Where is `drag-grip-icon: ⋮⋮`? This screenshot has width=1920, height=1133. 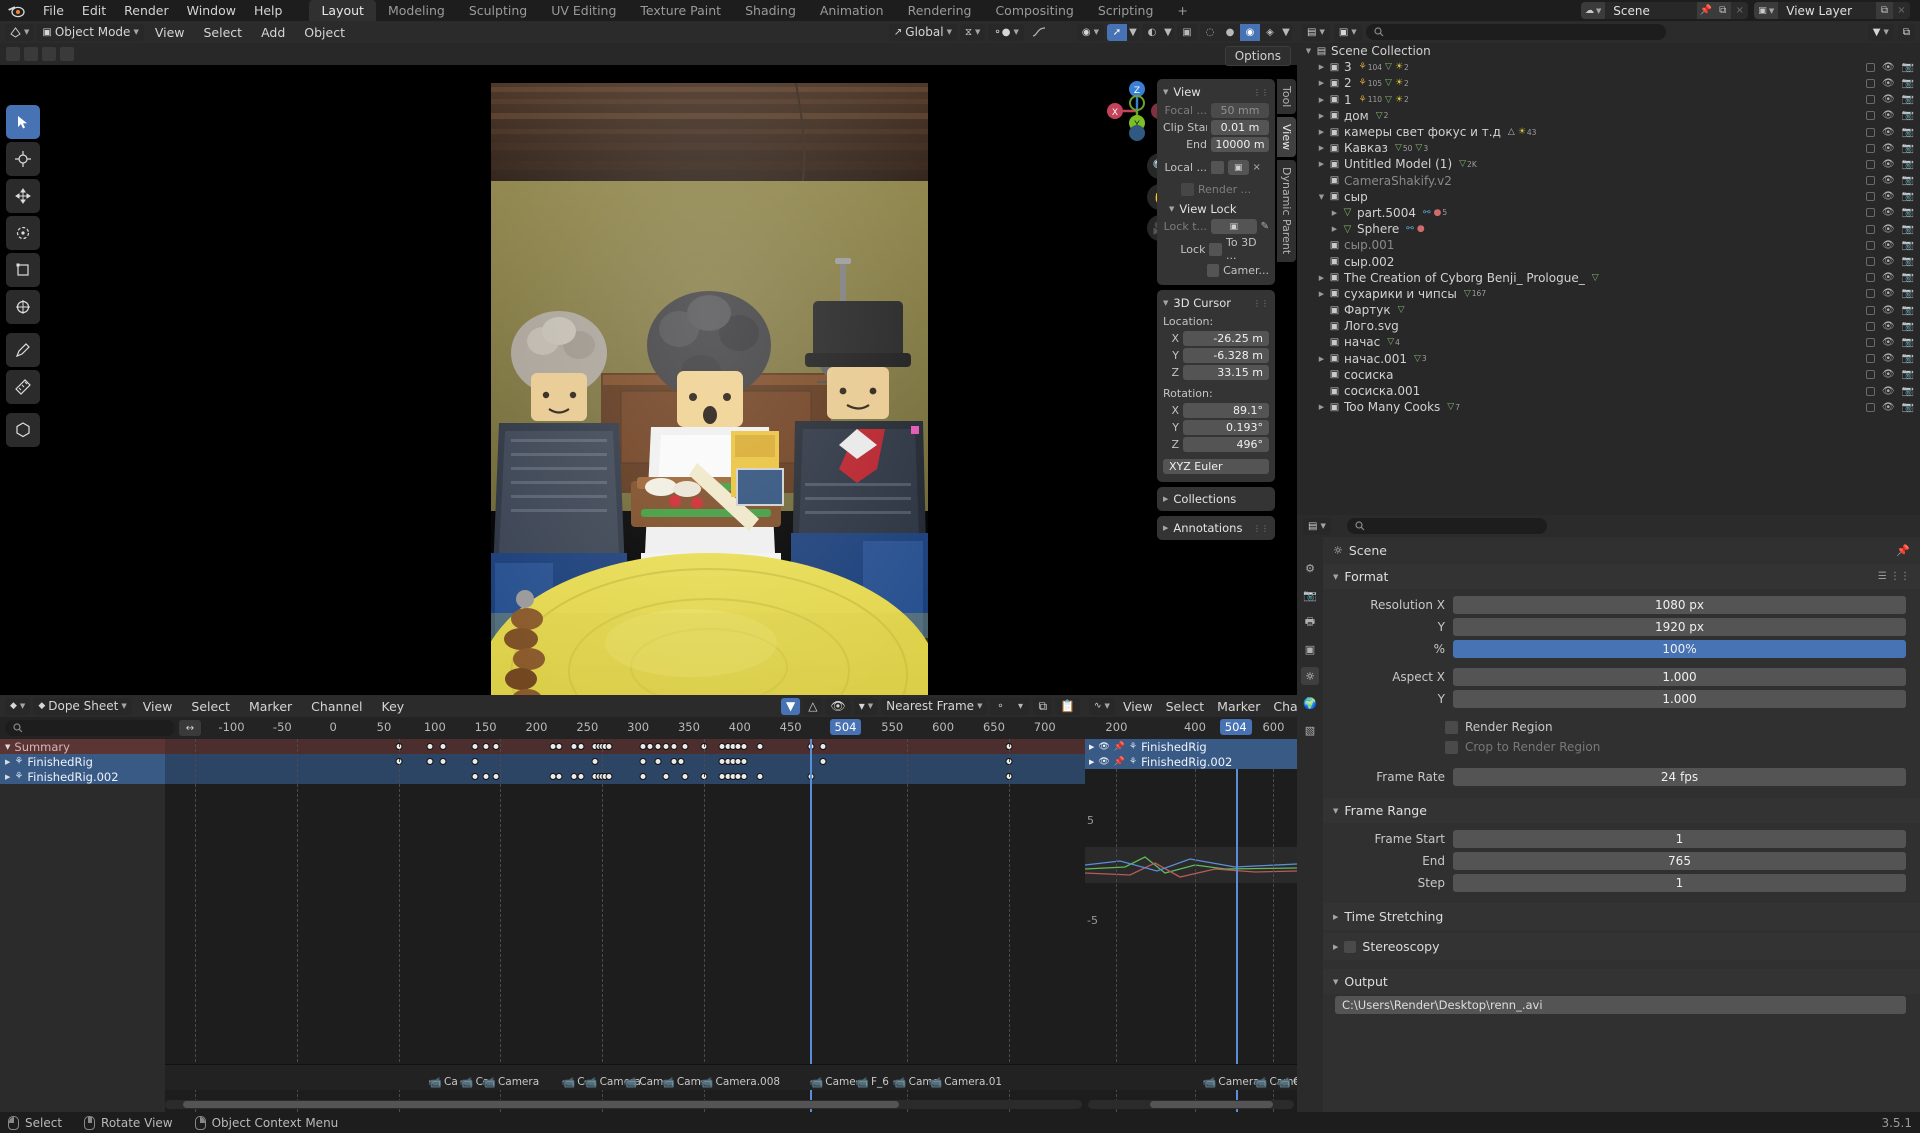 drag-grip-icon: ⋮⋮ is located at coordinates (1261, 92).